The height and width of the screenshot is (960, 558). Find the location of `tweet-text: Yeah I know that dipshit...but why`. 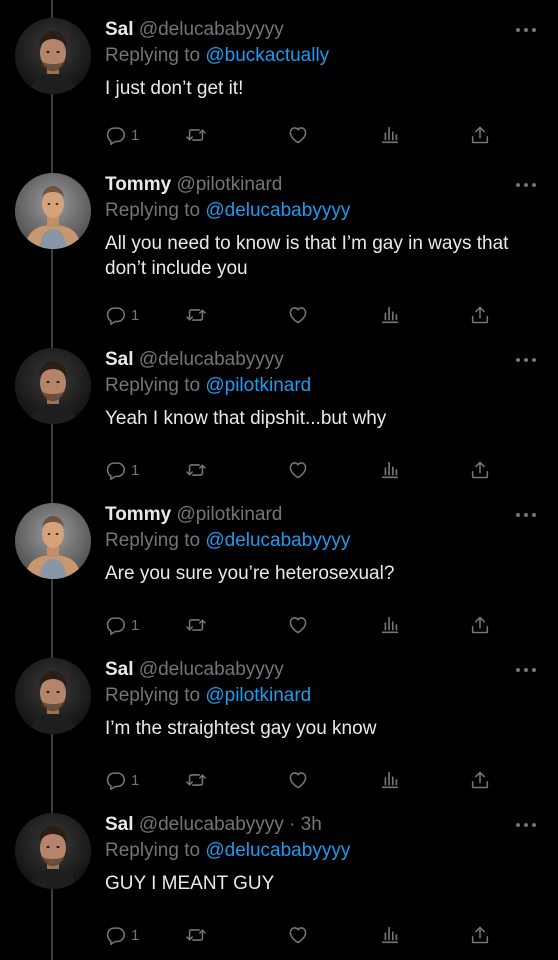

tweet-text: Yeah I know that dipshit...but why is located at coordinates (246, 418).